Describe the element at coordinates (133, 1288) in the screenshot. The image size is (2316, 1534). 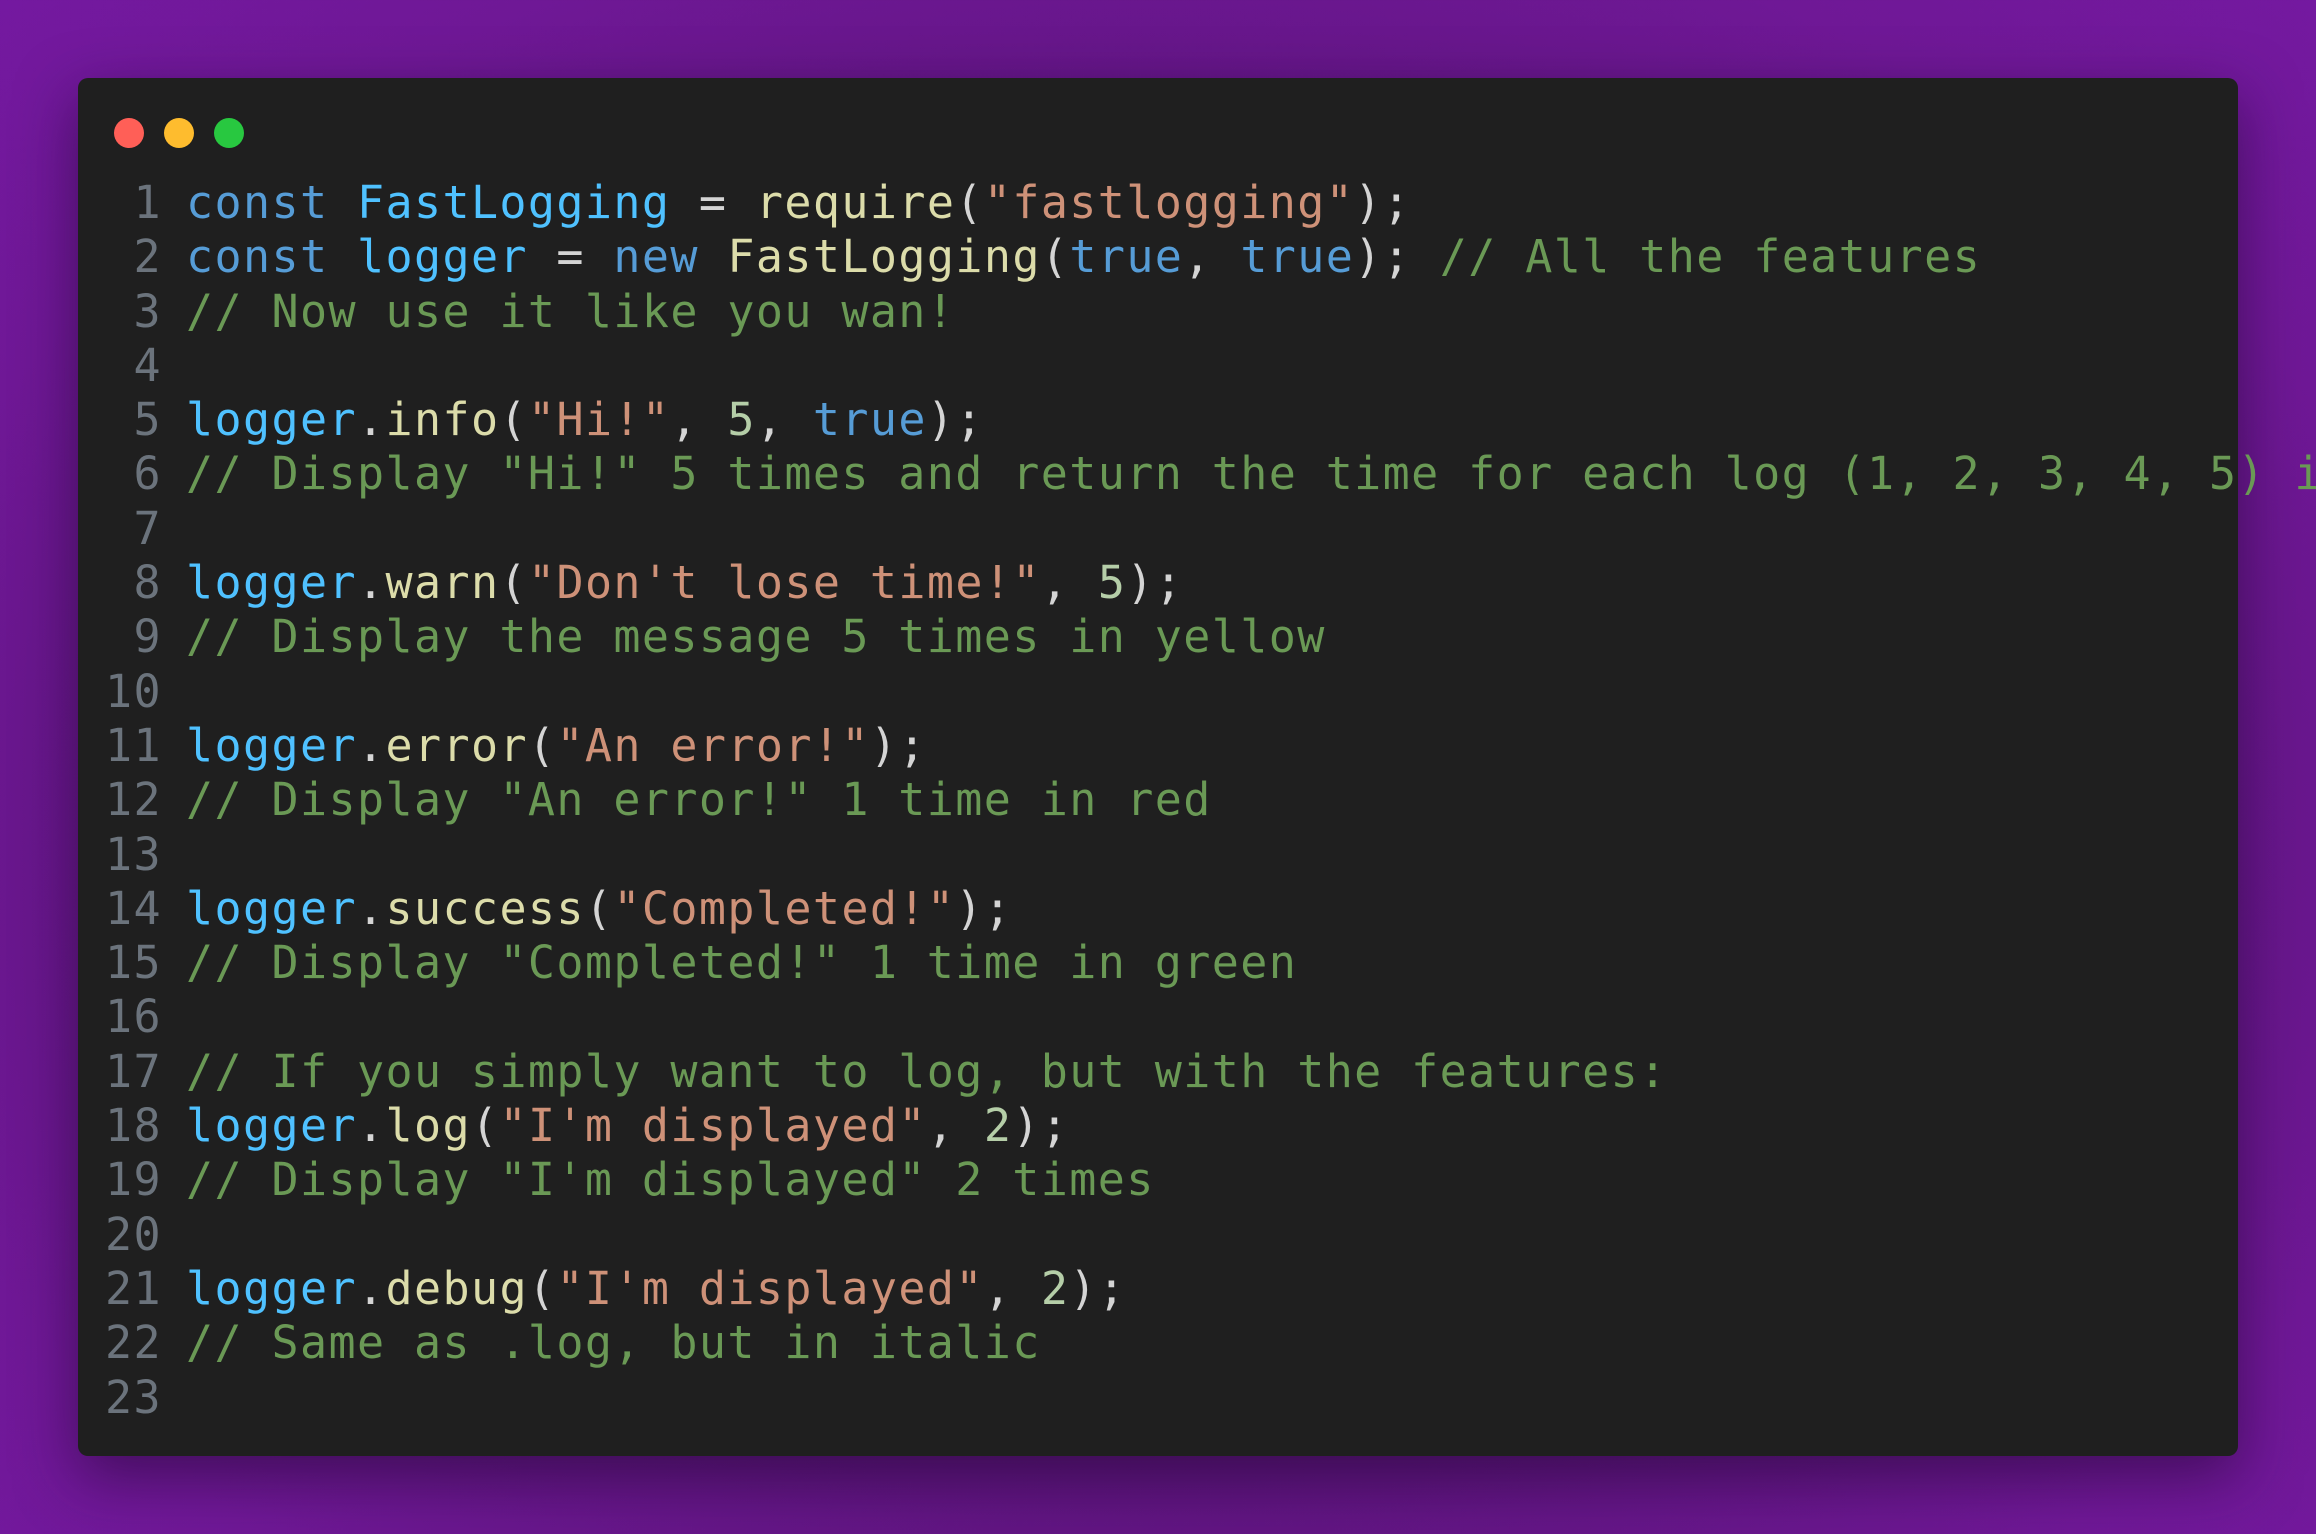
I see `line-number: 21` at that location.